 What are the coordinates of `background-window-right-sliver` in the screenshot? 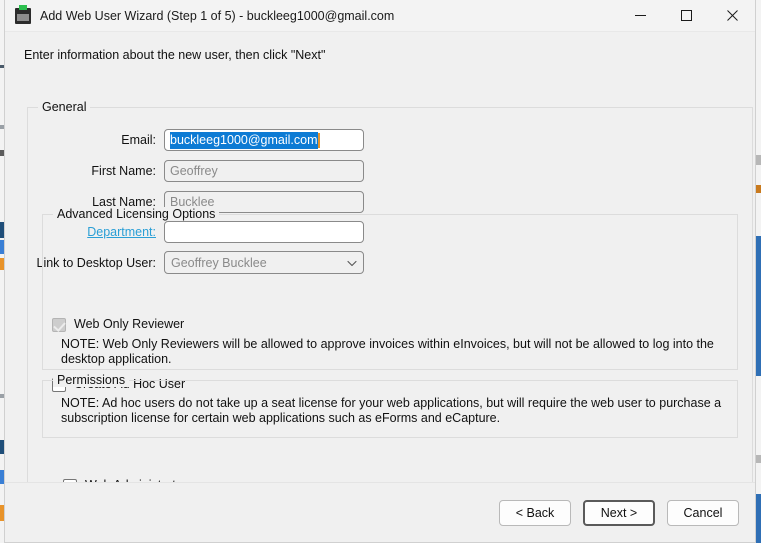 It's located at (758, 271).